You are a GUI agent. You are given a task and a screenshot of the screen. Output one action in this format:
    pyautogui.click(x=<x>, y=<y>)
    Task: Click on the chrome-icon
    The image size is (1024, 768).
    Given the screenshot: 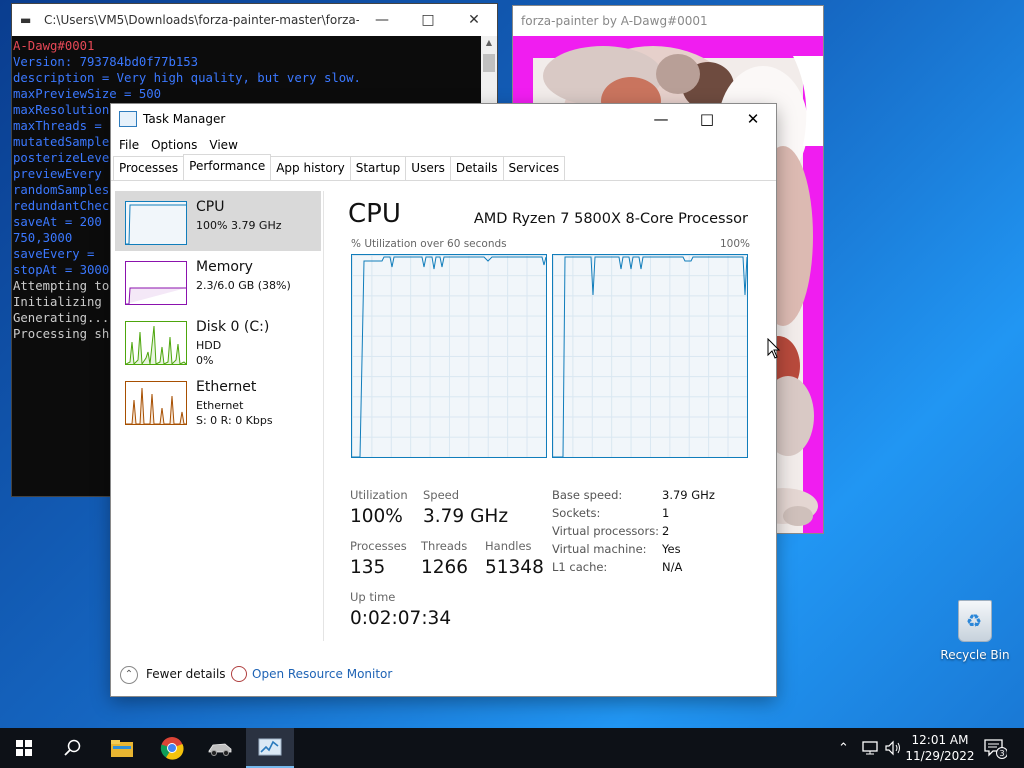 What is the action you would take?
    pyautogui.click(x=172, y=748)
    